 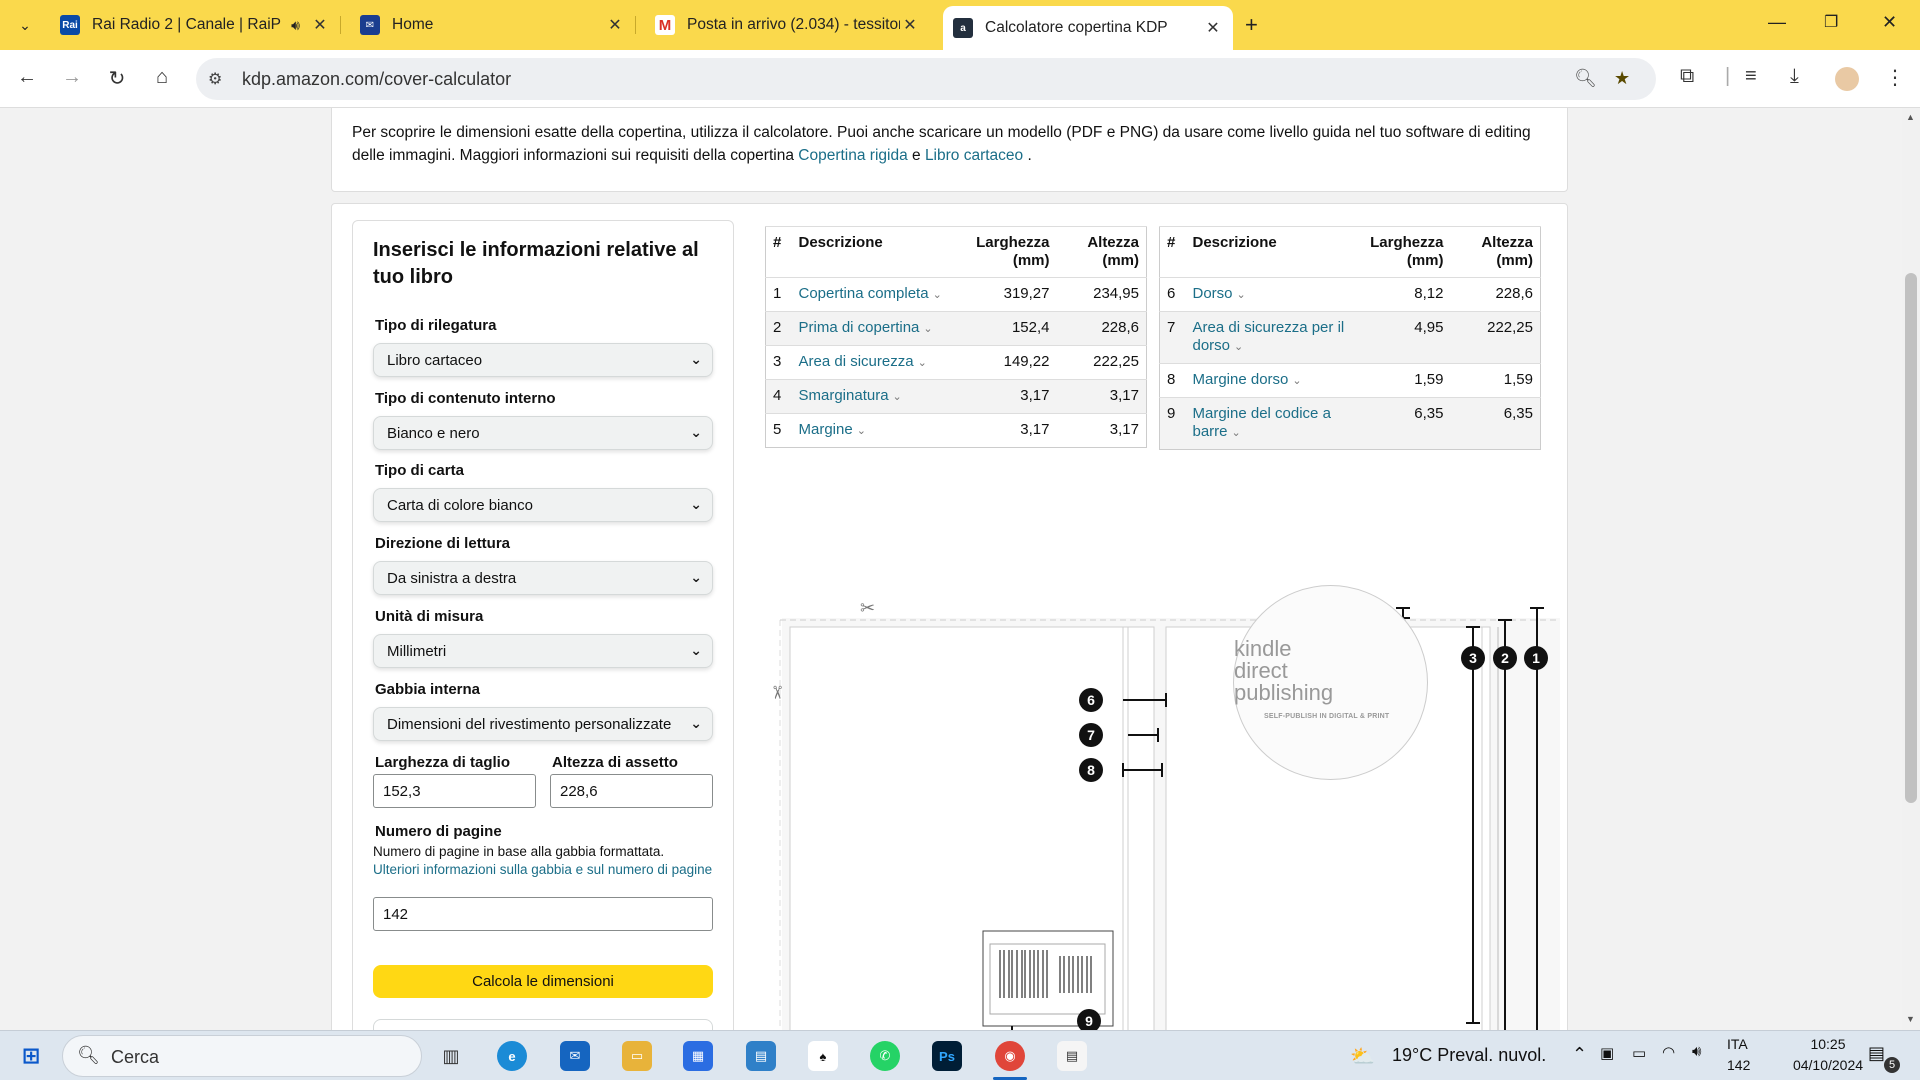 I want to click on row-width: 1,59, so click(x=1403, y=380).